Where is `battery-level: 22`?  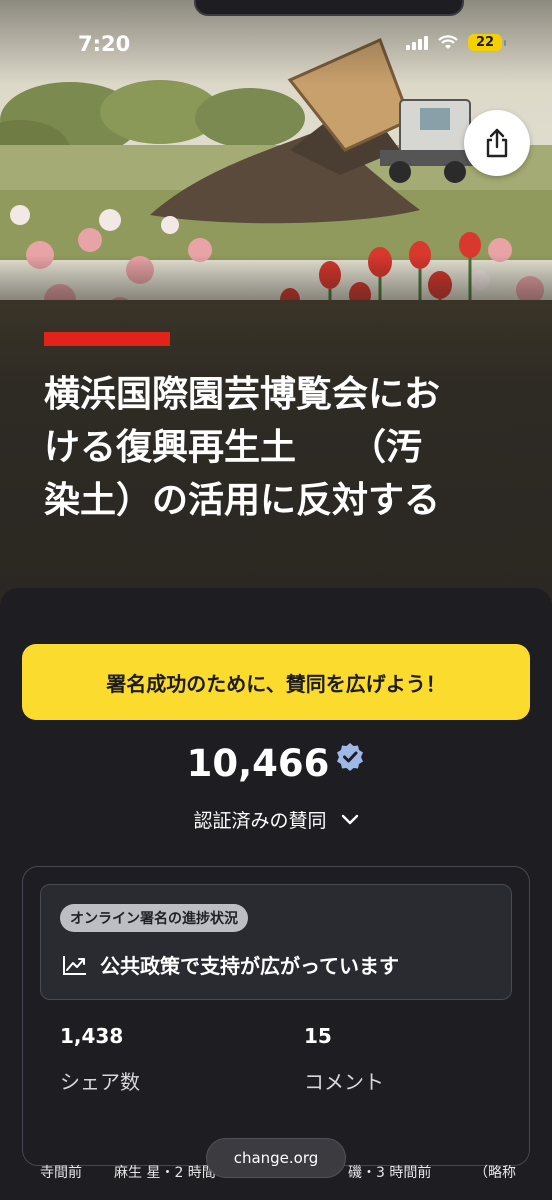
battery-level: 22 is located at coordinates (487, 42).